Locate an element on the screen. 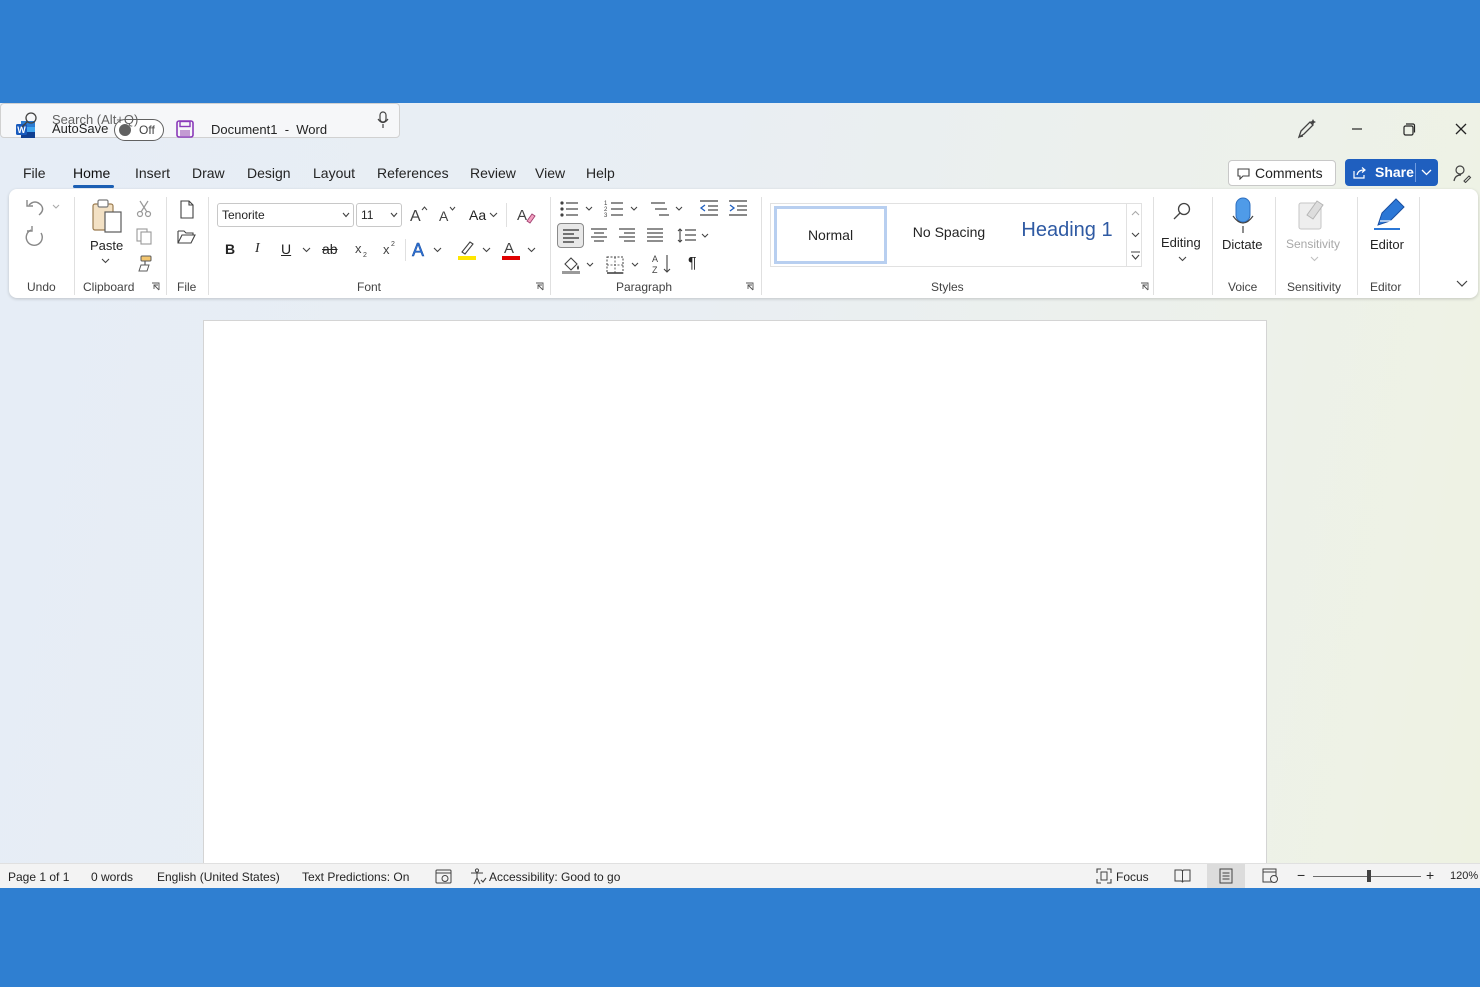 This screenshot has height=987, width=1480. zoom-slider-thumb is located at coordinates (1369, 876).